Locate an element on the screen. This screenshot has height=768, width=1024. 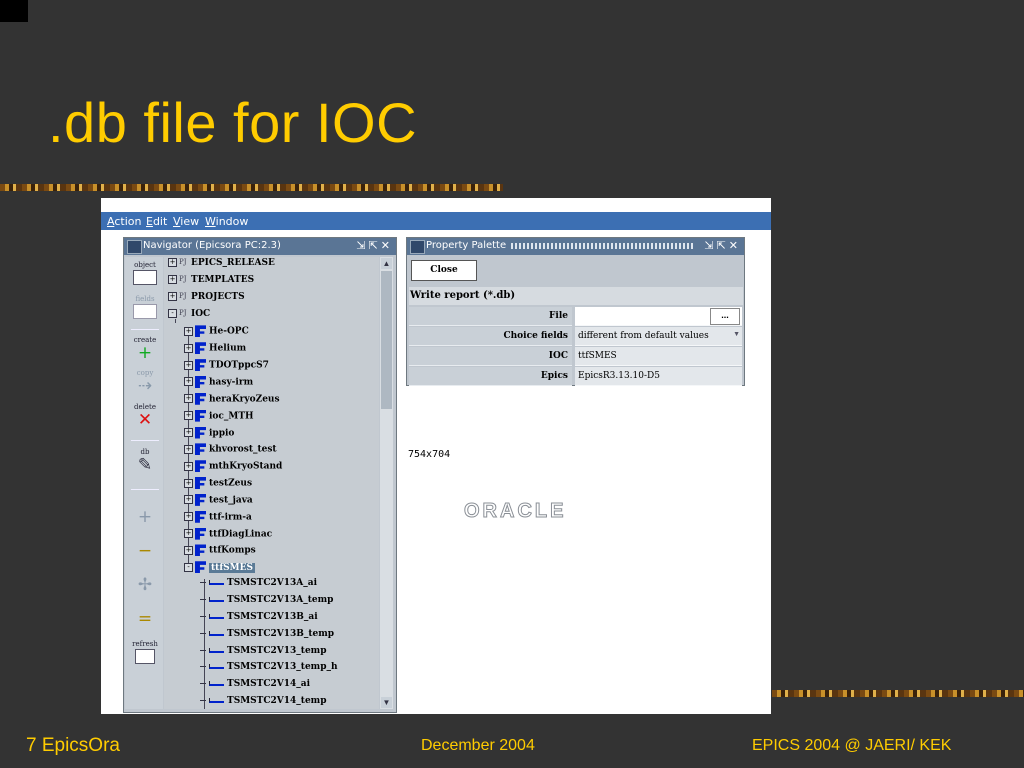
ioc-value: ttfSMES is located at coordinates (658, 356).